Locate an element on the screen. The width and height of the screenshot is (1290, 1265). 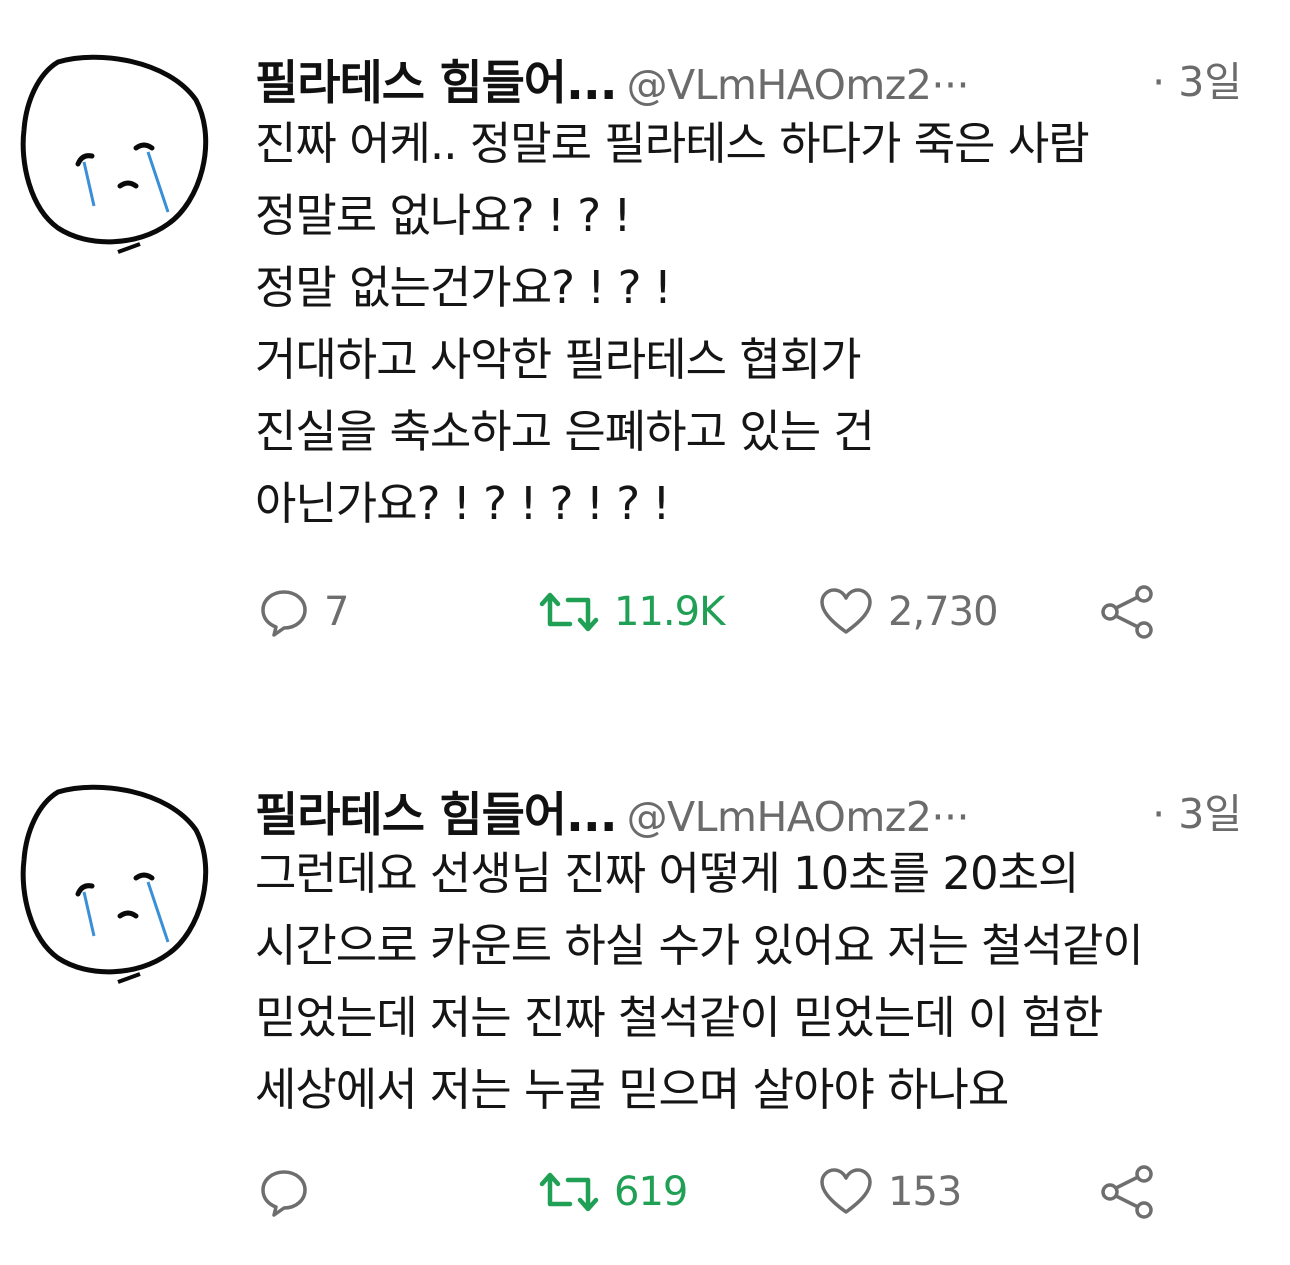
tweet-text-line: 믿었는데 저는 진짜 철석같이 믿었는데 이 험한 is located at coordinates (679, 1017).